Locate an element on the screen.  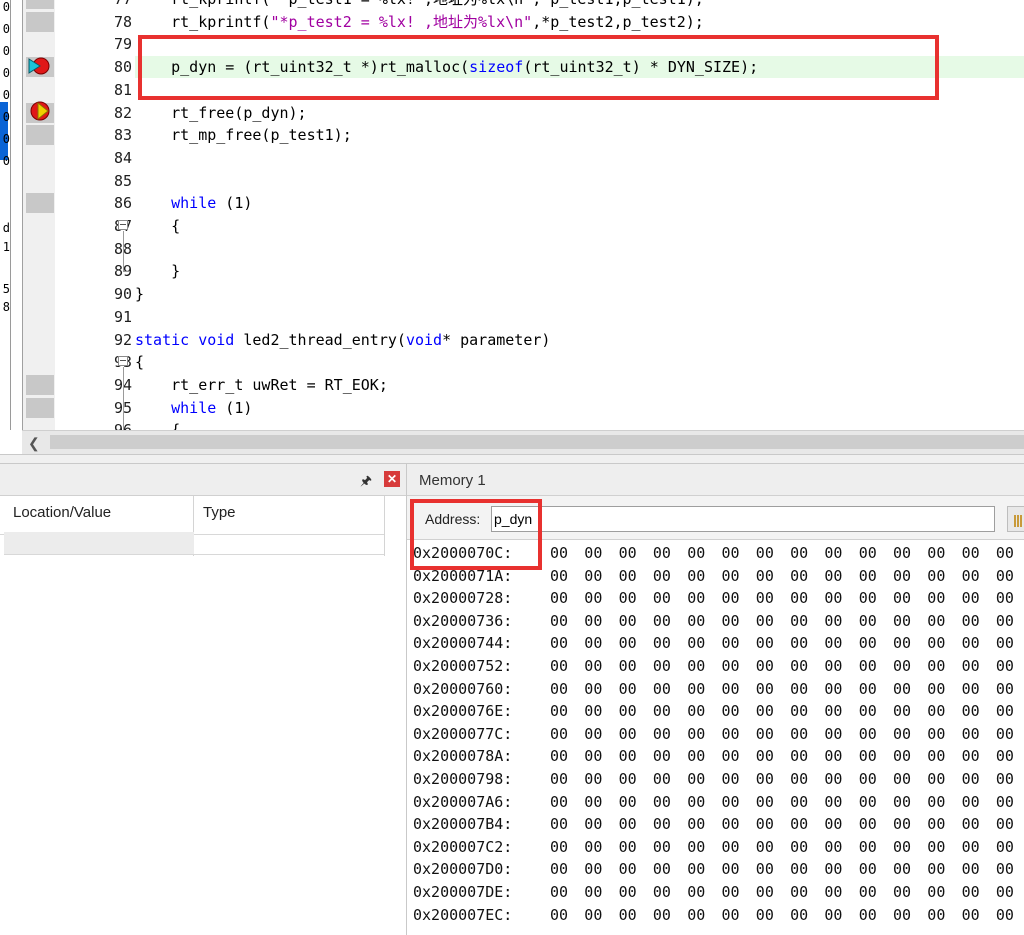
code-line: 85 is located at coordinates (523, 181).